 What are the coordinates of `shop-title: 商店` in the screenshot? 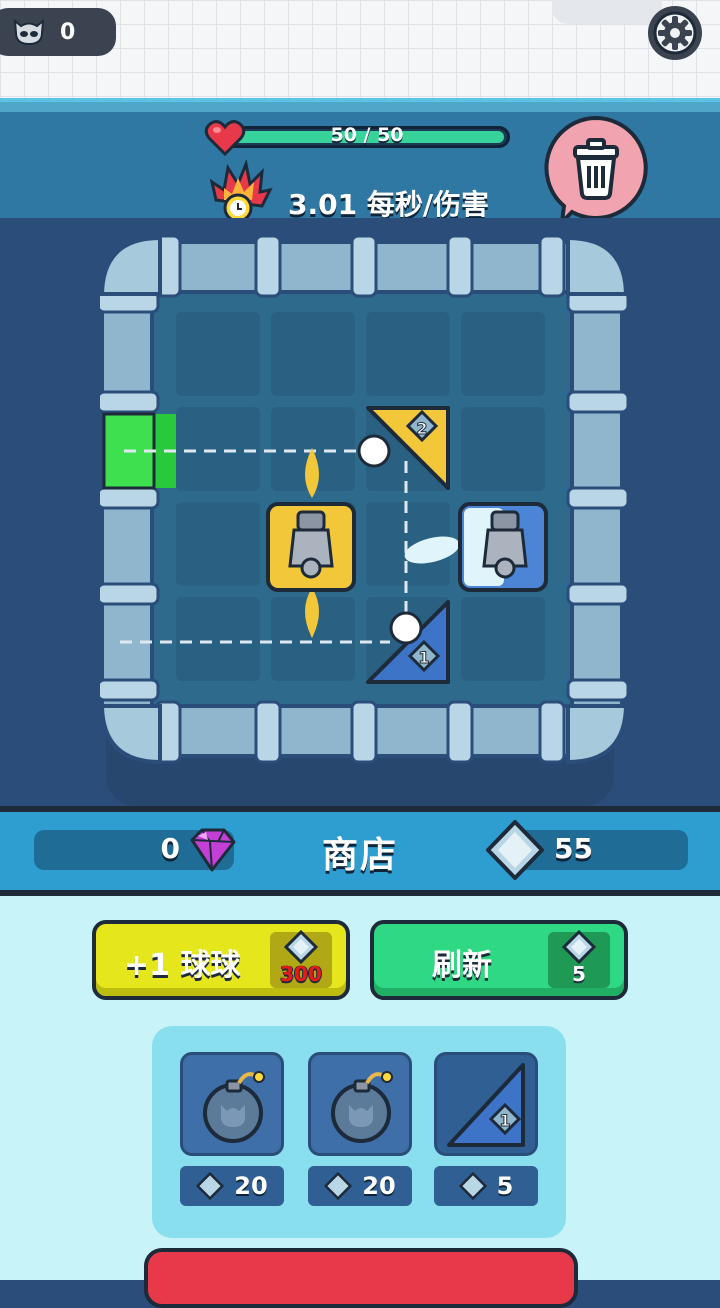 It's located at (359, 855).